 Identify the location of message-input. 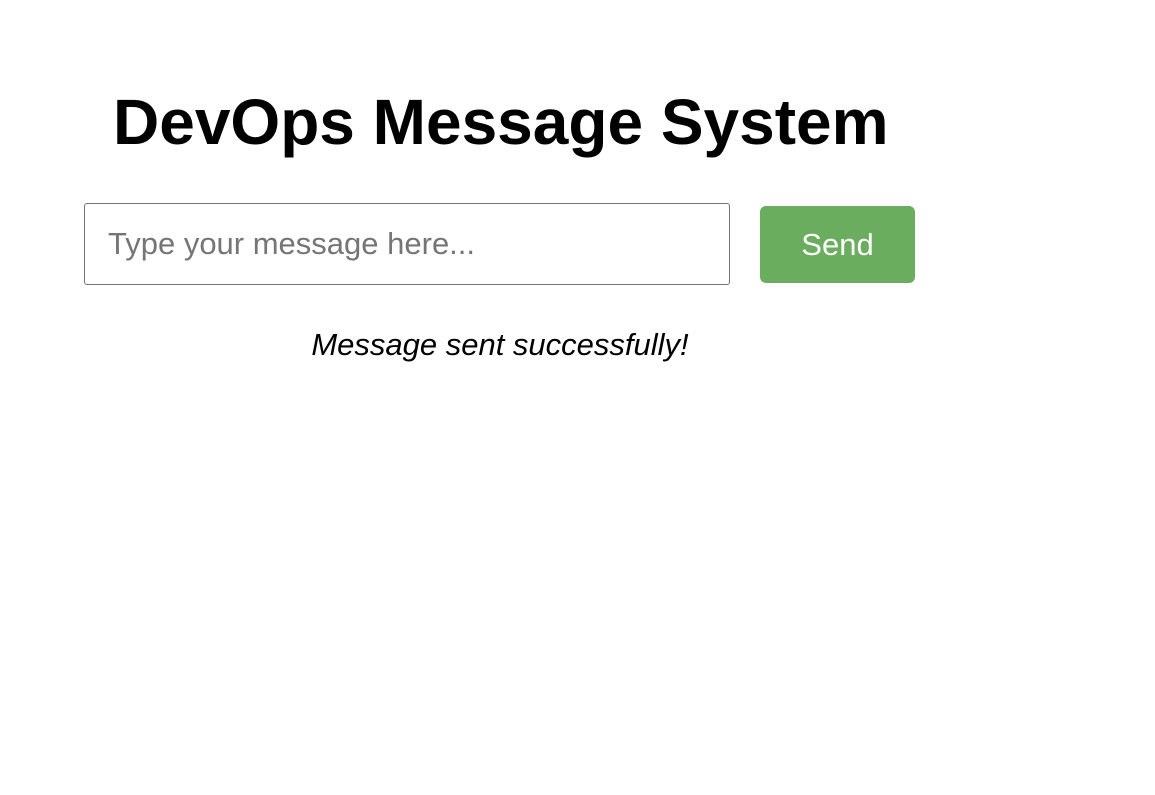
(407, 244).